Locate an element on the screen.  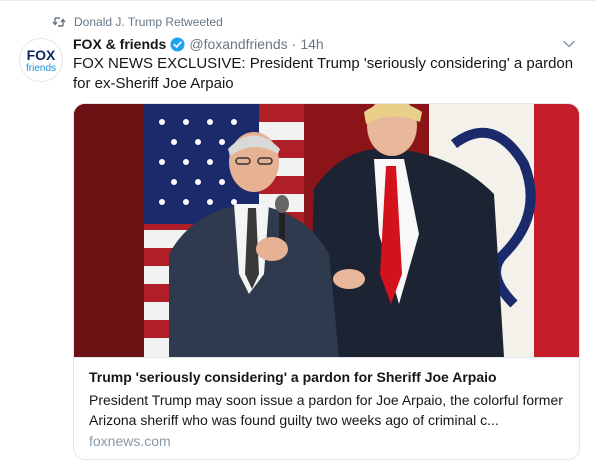
retweet-text: Donald J. Trump Retweeted is located at coordinates (148, 22).